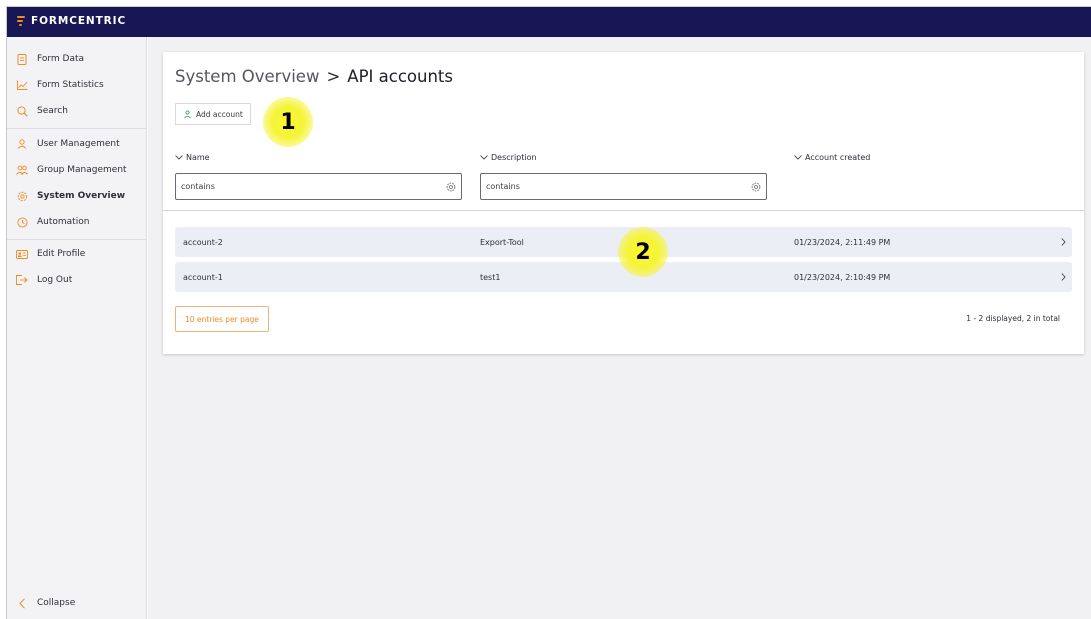 The width and height of the screenshot is (1091, 619). Describe the element at coordinates (22, 144) in the screenshot. I see `user-icon` at that location.